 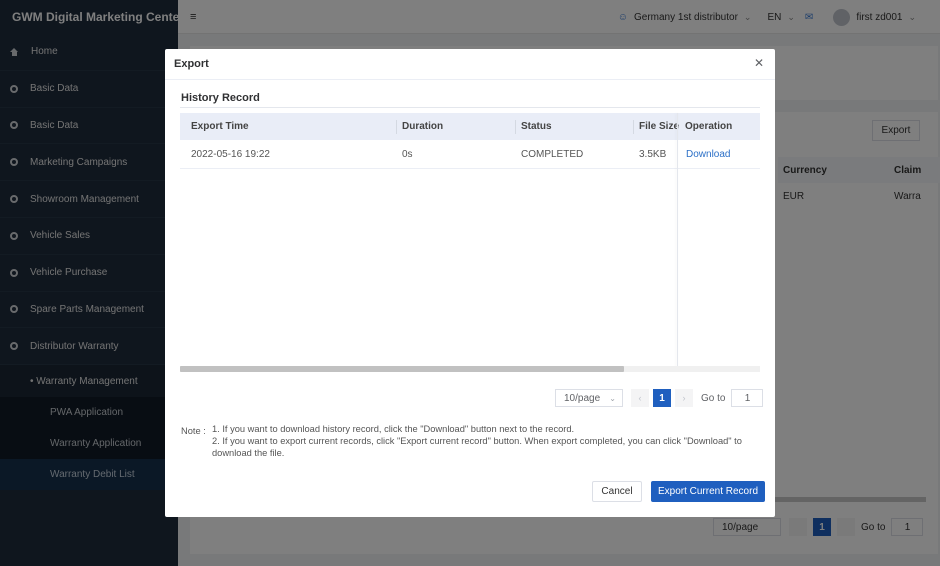 I want to click on fixed-column-border, so click(x=677, y=241).